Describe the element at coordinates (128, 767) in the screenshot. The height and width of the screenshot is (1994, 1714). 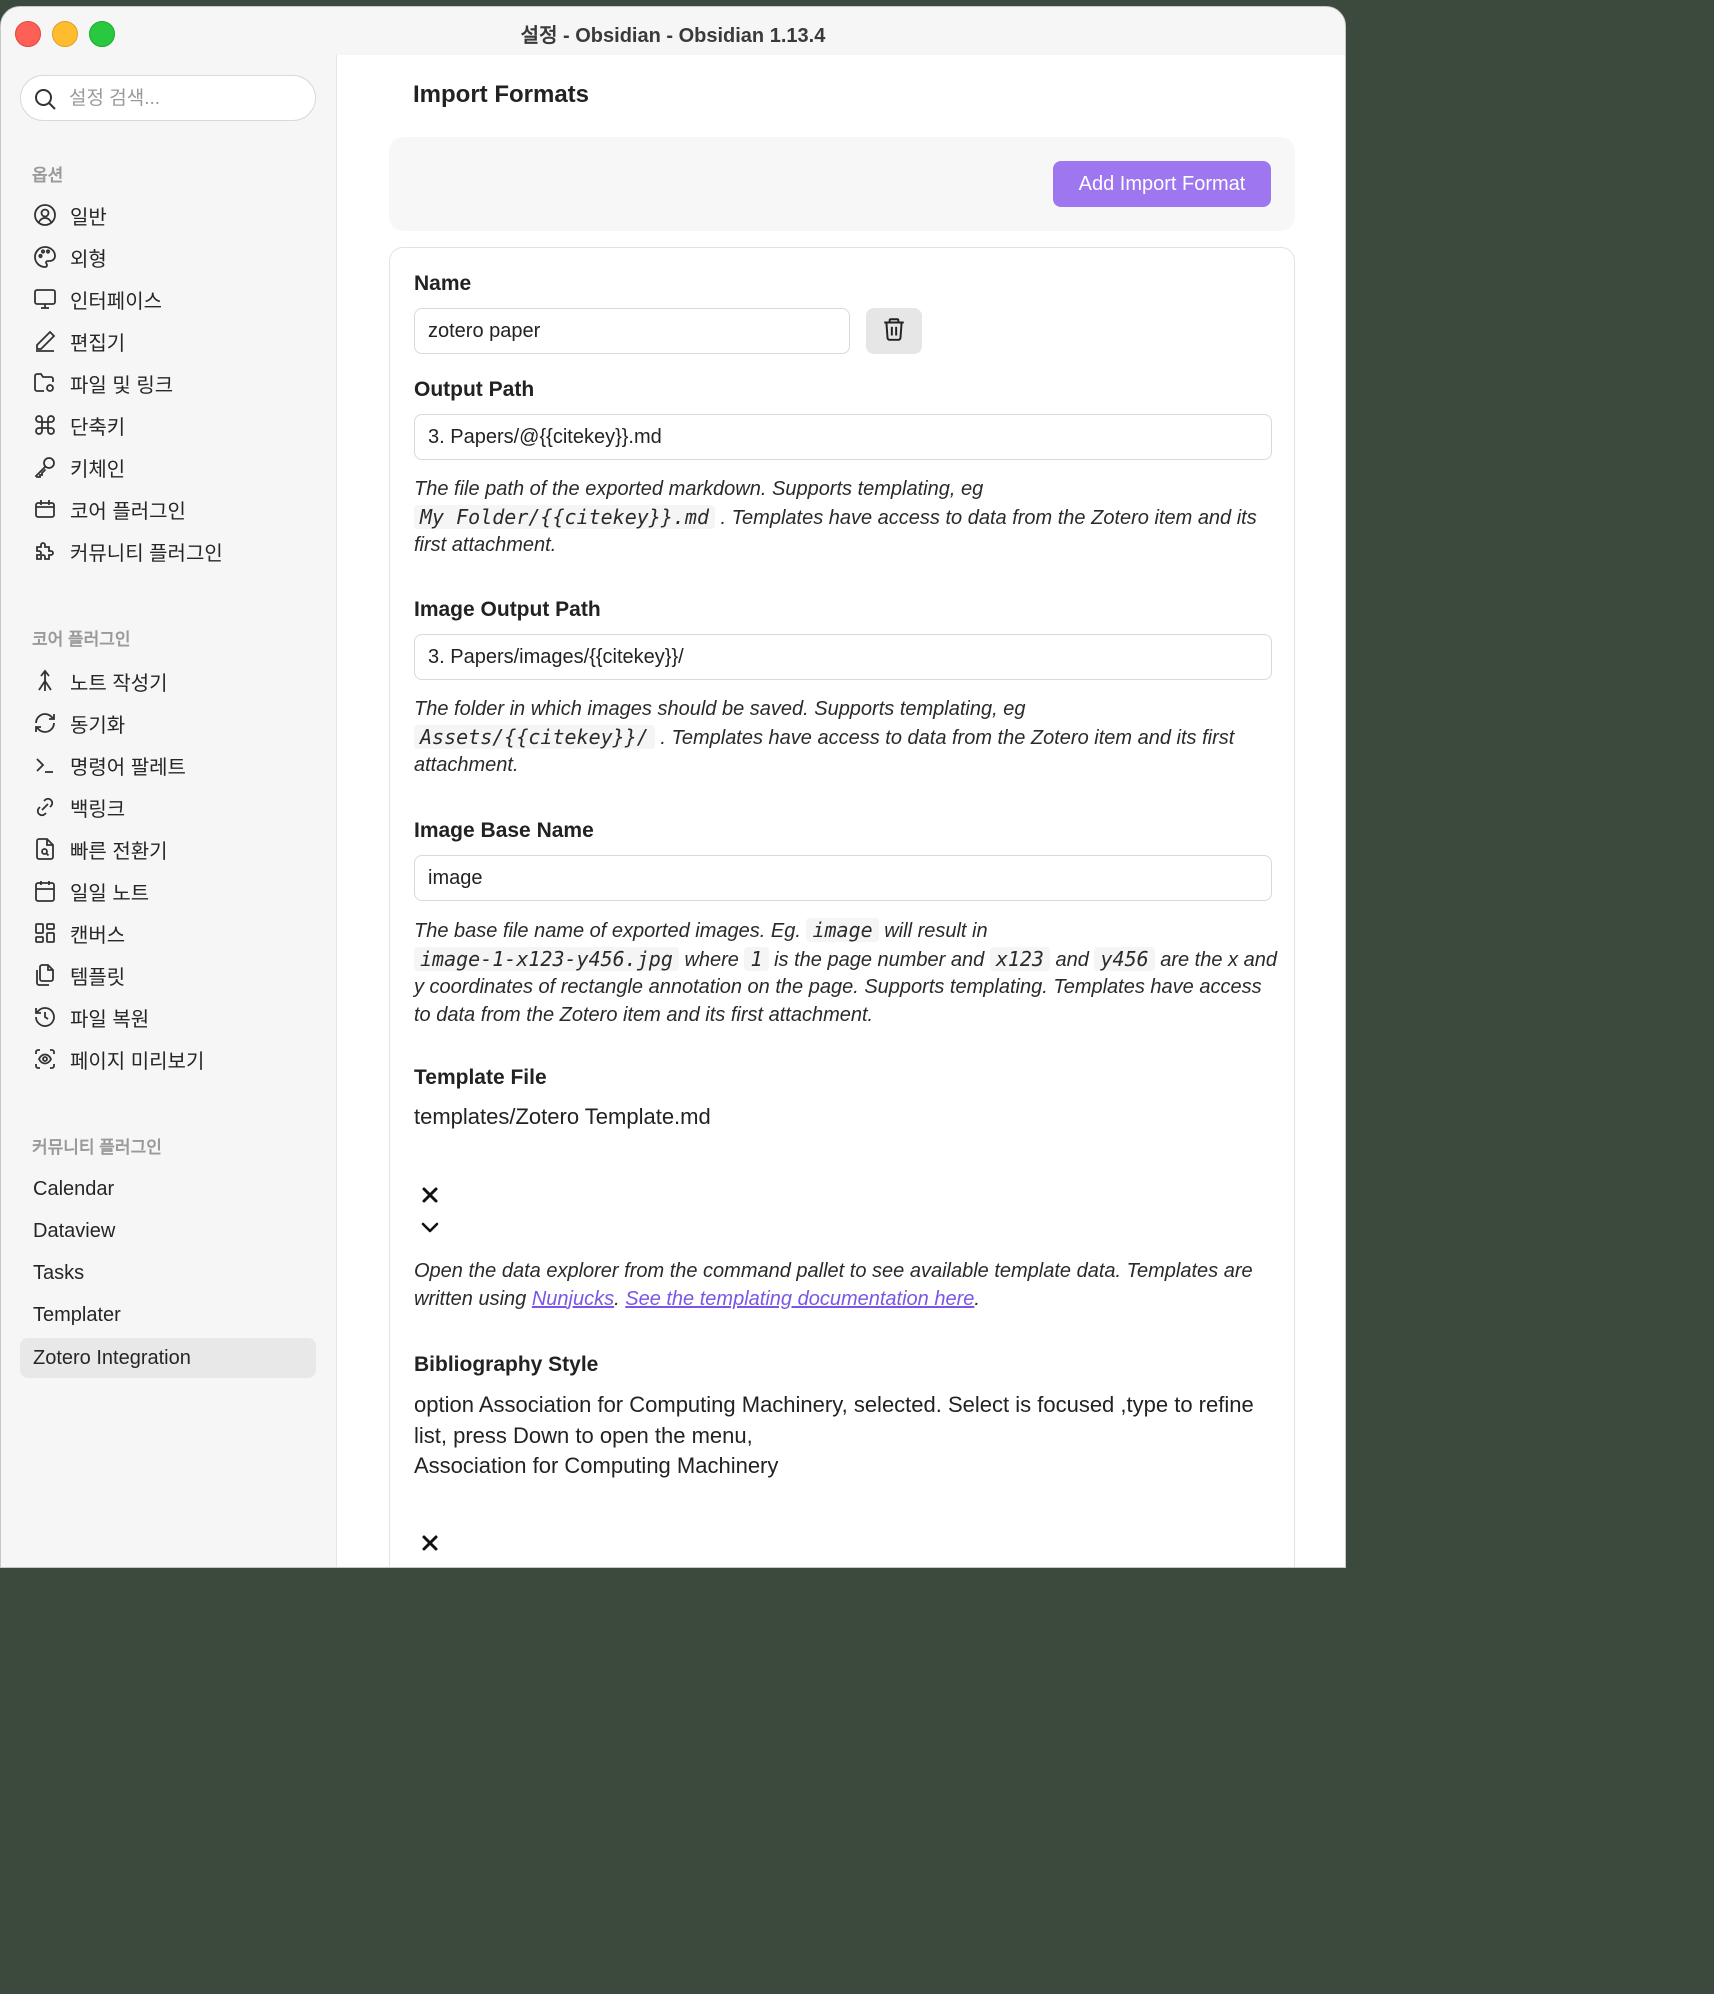
I see `sidebar-item-label: 명령어 팔레트` at that location.